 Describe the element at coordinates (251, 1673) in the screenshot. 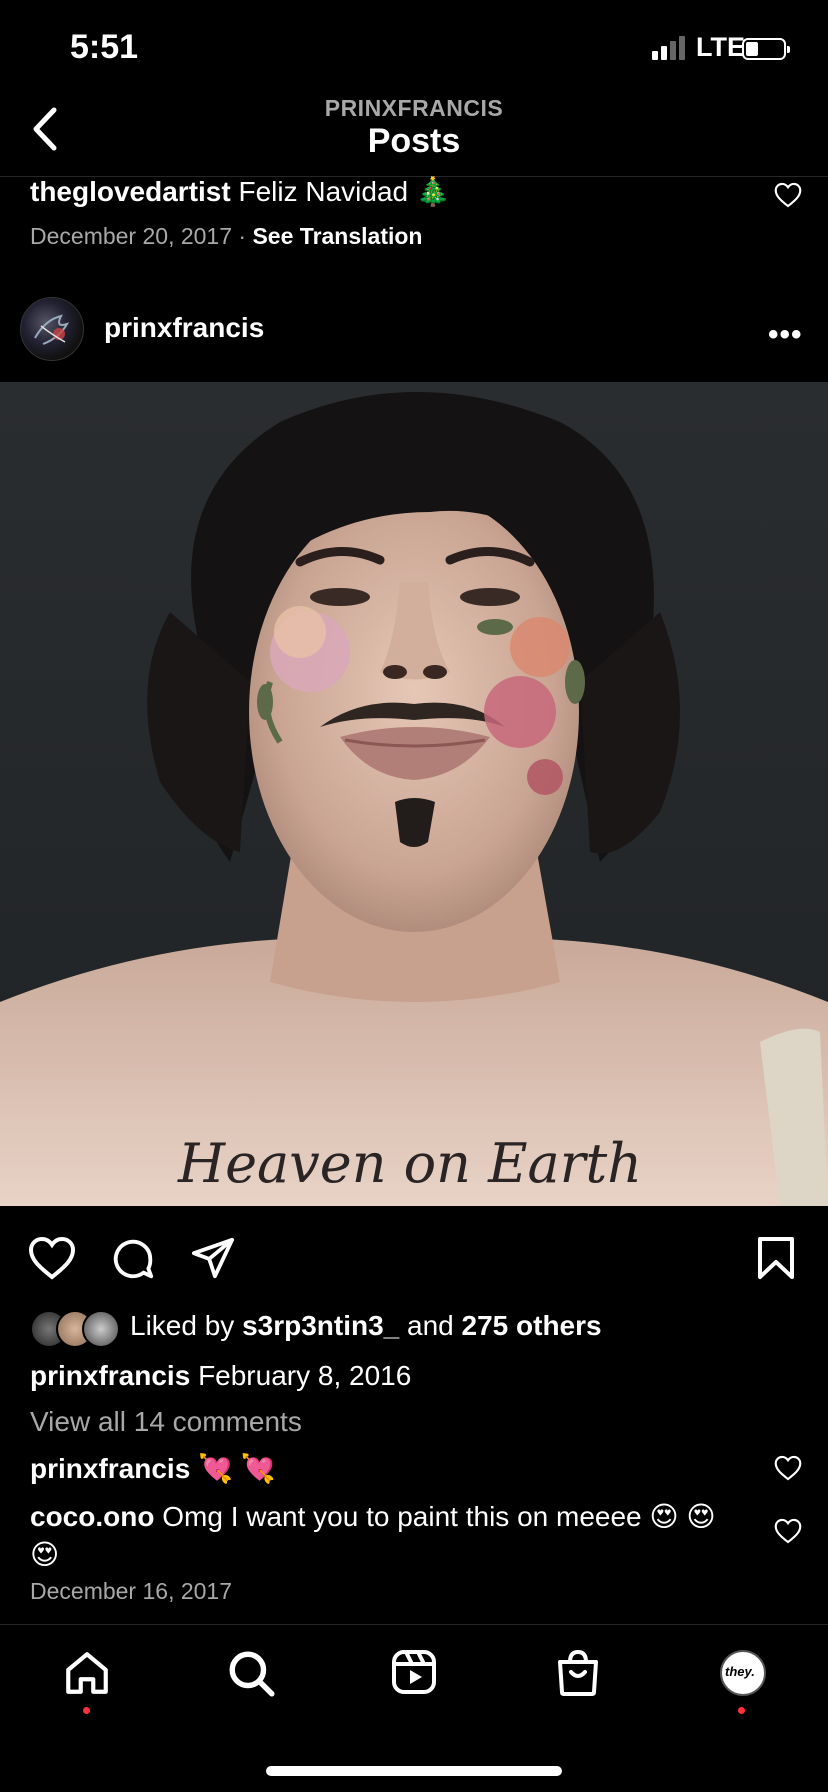

I see `search-icon` at that location.